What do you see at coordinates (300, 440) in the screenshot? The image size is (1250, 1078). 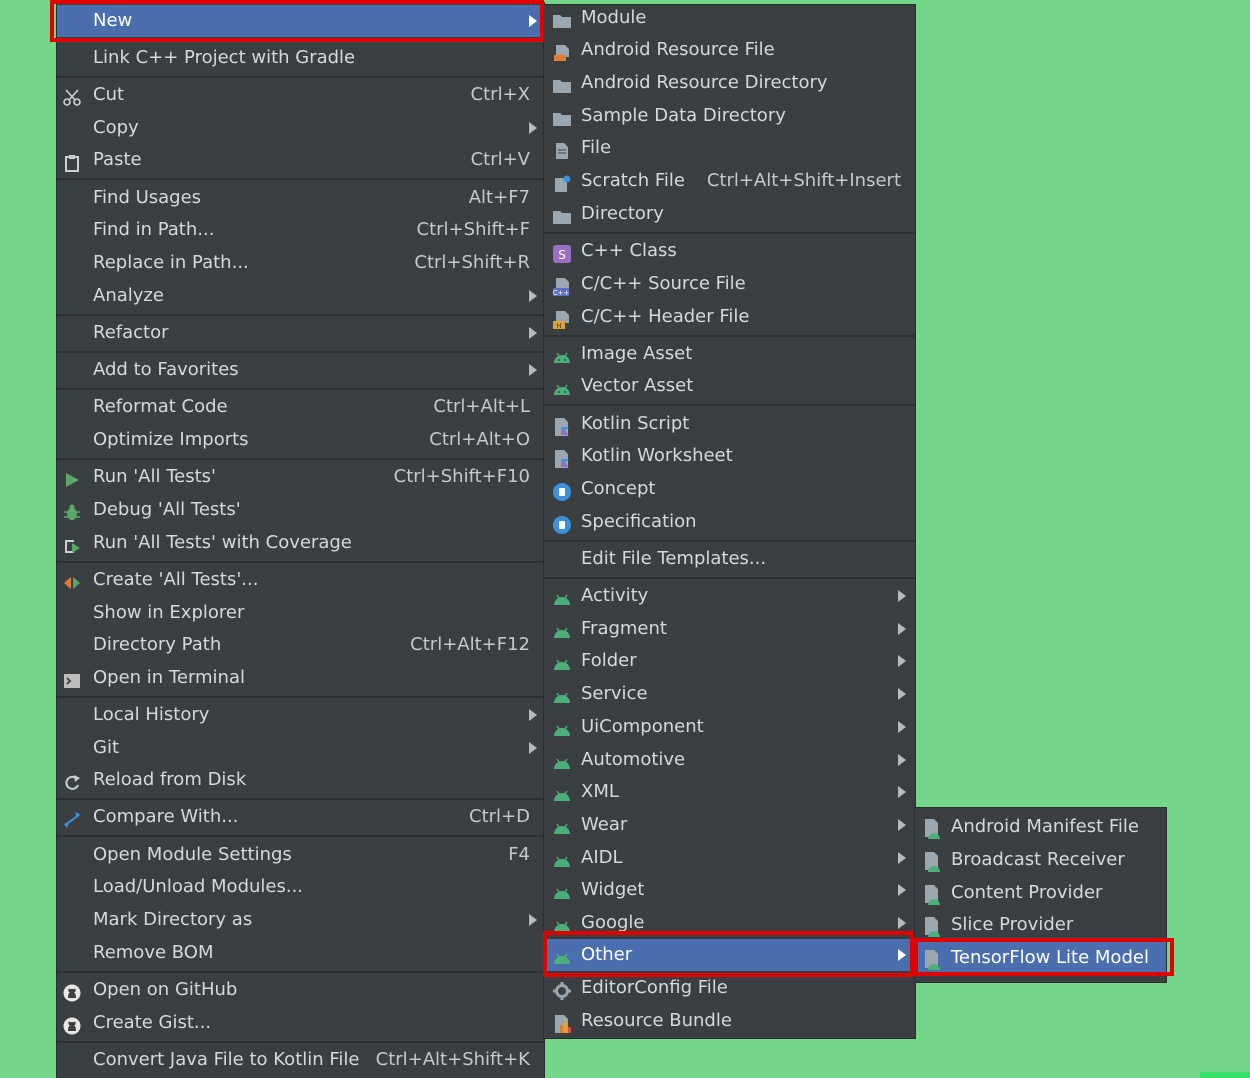 I see `menu-item-optimize-imports: Optimize Imports Ctrl+Alt+O` at bounding box center [300, 440].